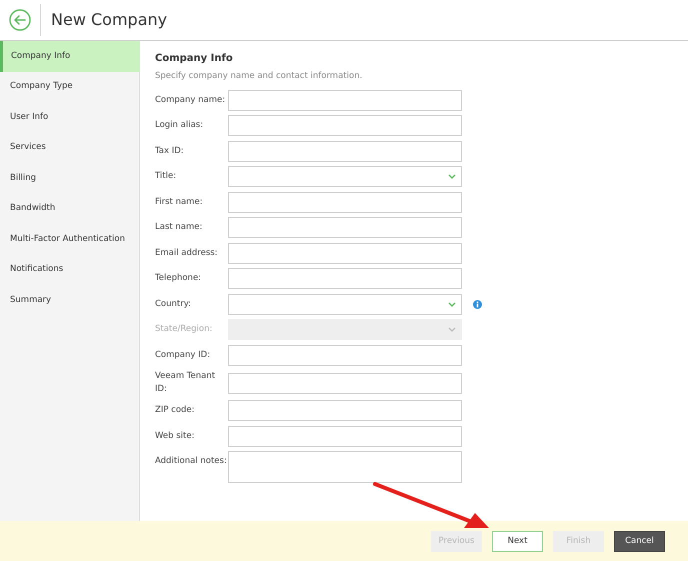 This screenshot has height=561, width=688. I want to click on wizard-button: Cancel, so click(639, 541).